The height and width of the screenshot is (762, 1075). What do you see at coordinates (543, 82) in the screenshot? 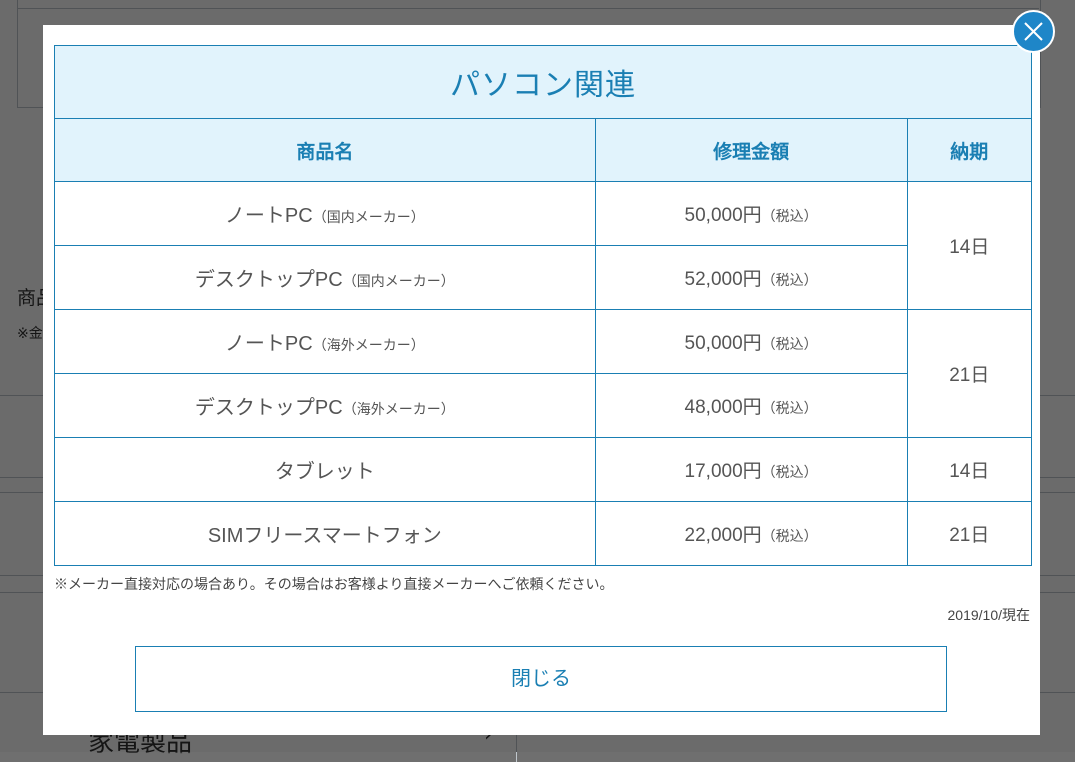
I see `modal-title: パソコン関連` at bounding box center [543, 82].